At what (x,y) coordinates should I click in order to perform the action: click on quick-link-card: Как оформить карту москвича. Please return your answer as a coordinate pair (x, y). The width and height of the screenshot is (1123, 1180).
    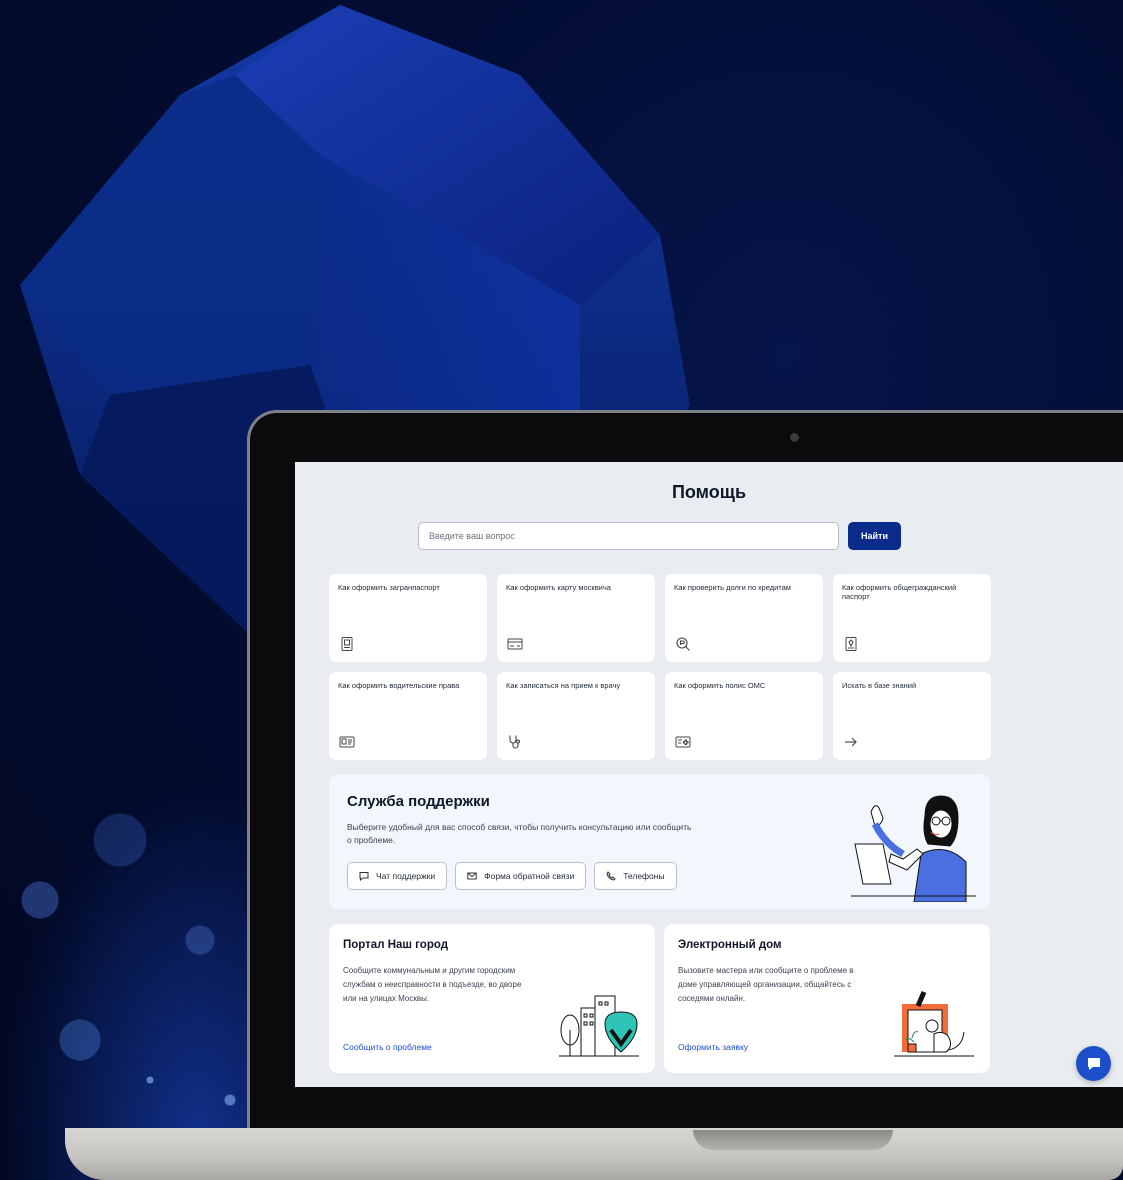
    Looking at the image, I should click on (576, 618).